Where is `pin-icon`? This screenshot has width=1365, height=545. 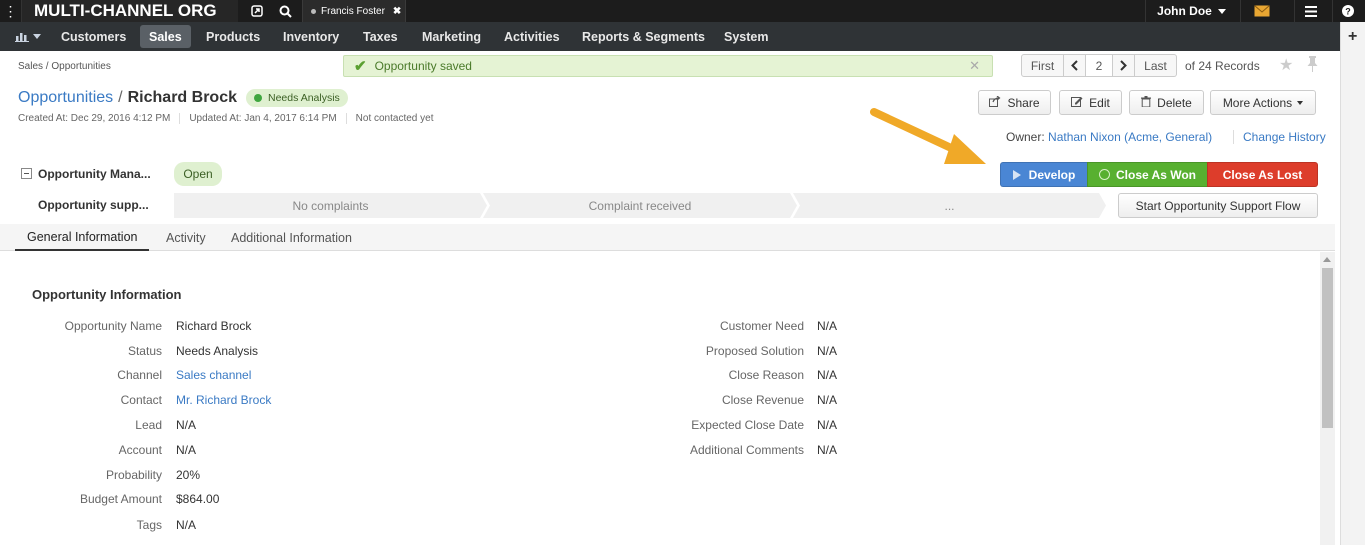
pin-icon is located at coordinates (1312, 65).